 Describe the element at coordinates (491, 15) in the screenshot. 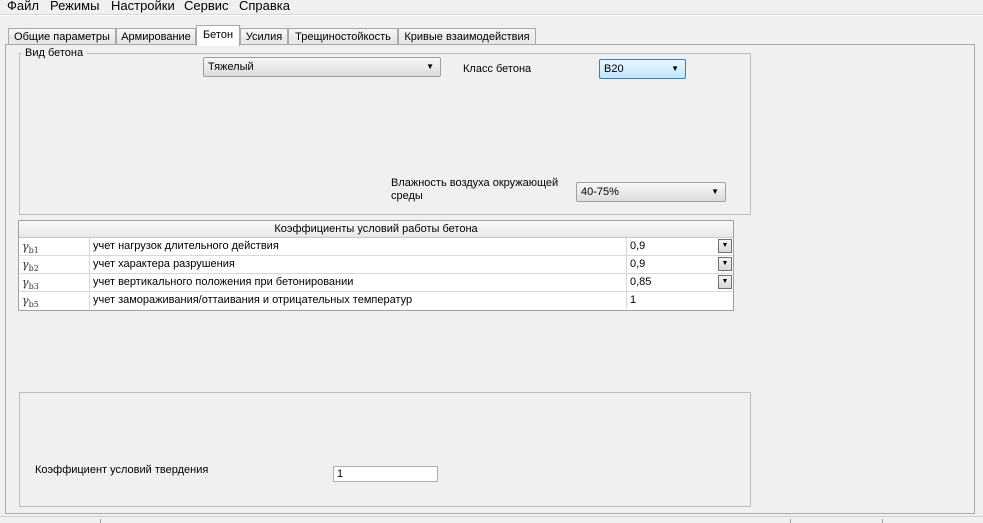

I see `menu-separator` at that location.